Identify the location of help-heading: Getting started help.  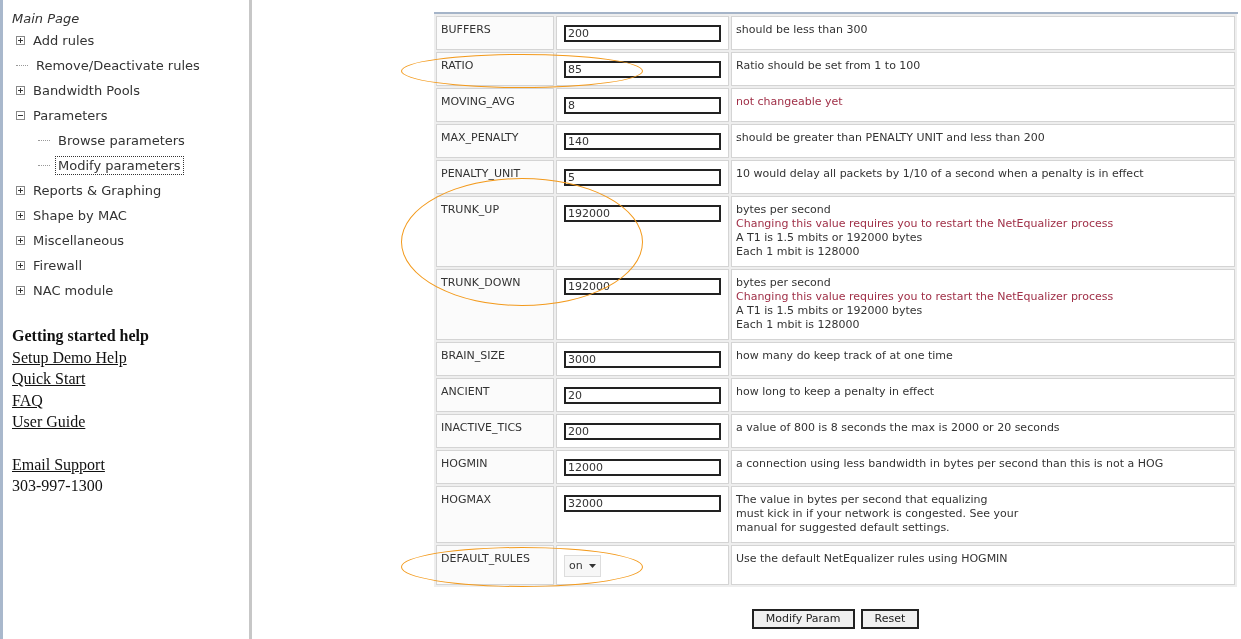
(81, 336).